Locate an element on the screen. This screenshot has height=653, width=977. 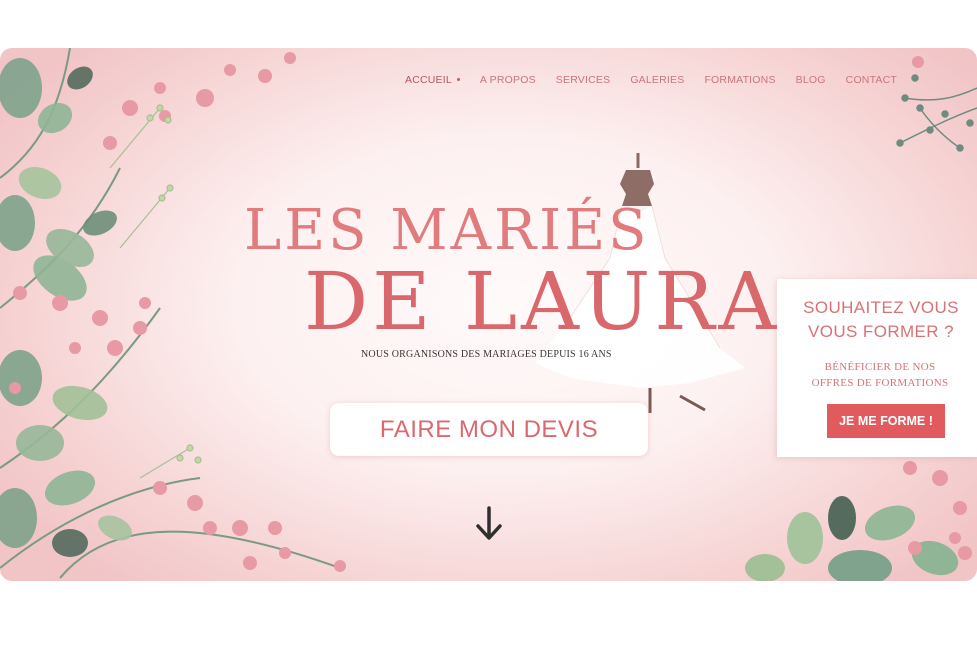
nav-item-accueil: ACCUEIL is located at coordinates (432, 80).